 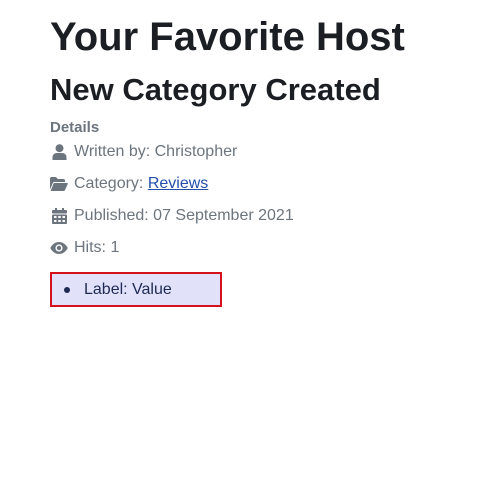 What do you see at coordinates (59, 152) in the screenshot?
I see `user-icon` at bounding box center [59, 152].